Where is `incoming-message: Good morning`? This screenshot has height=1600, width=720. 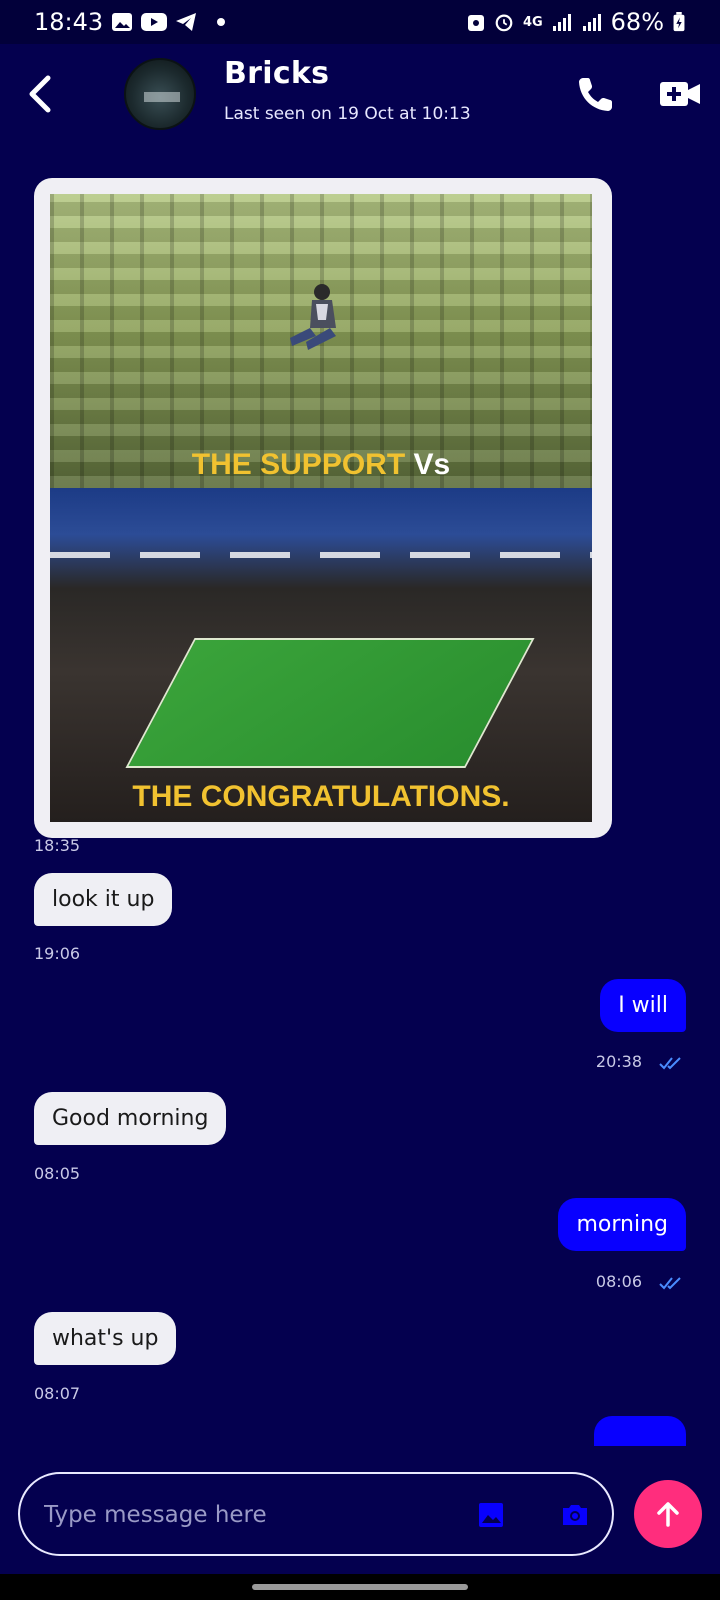 incoming-message: Good morning is located at coordinates (130, 1118).